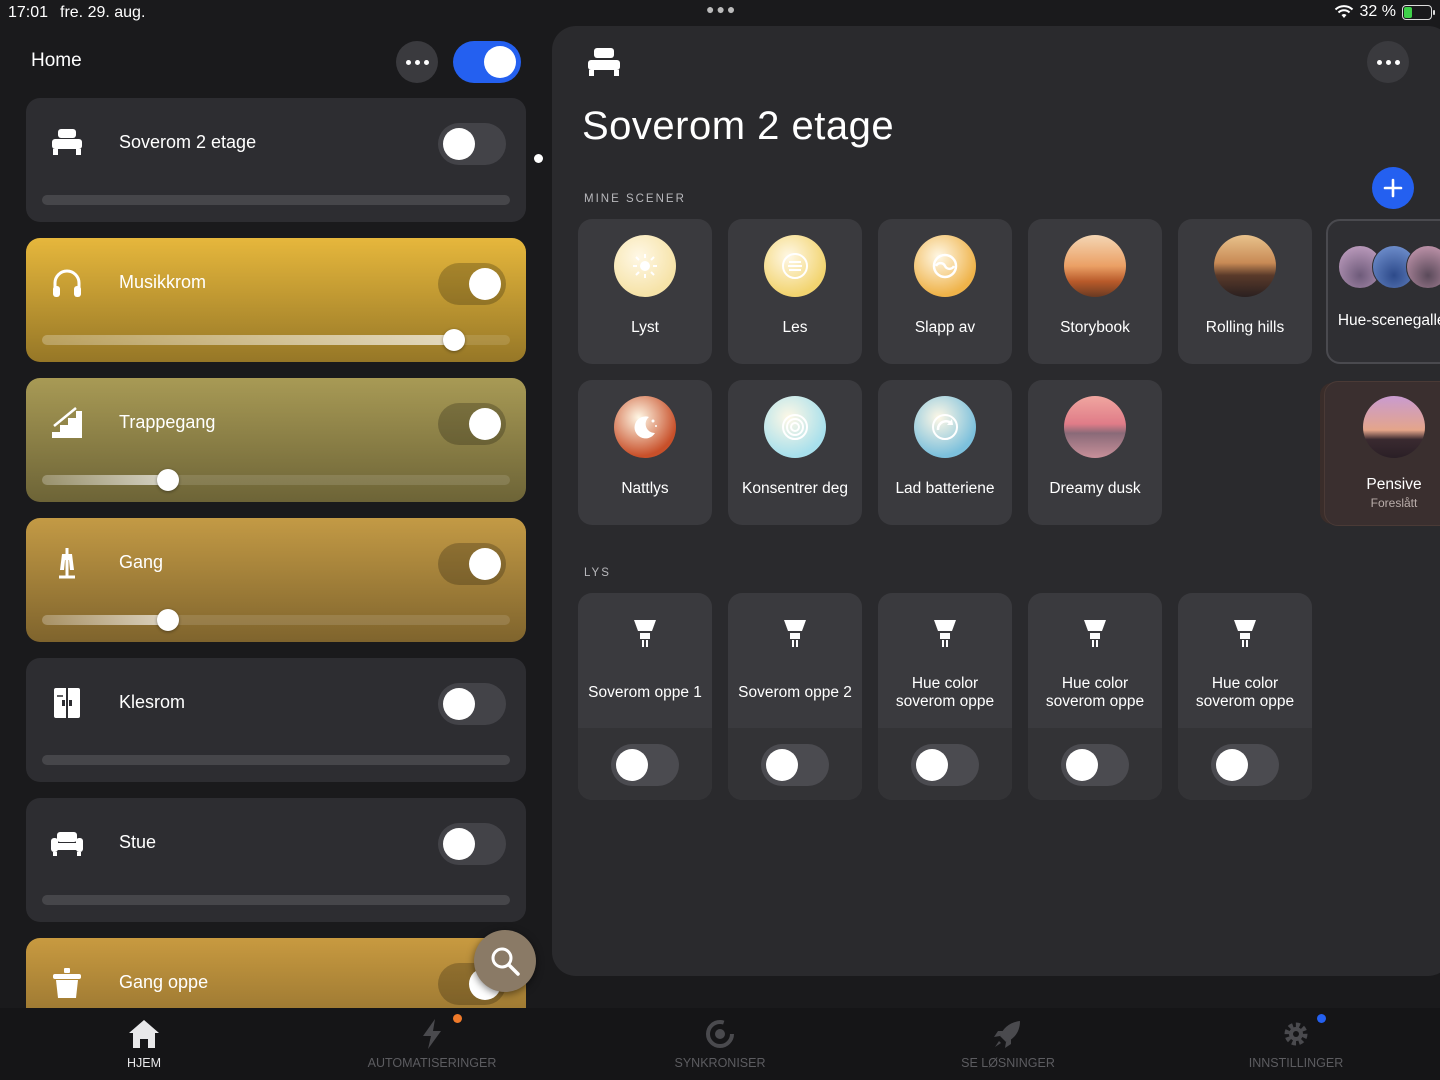  I want to click on light-tile: Soverom oppe 2, so click(795, 696).